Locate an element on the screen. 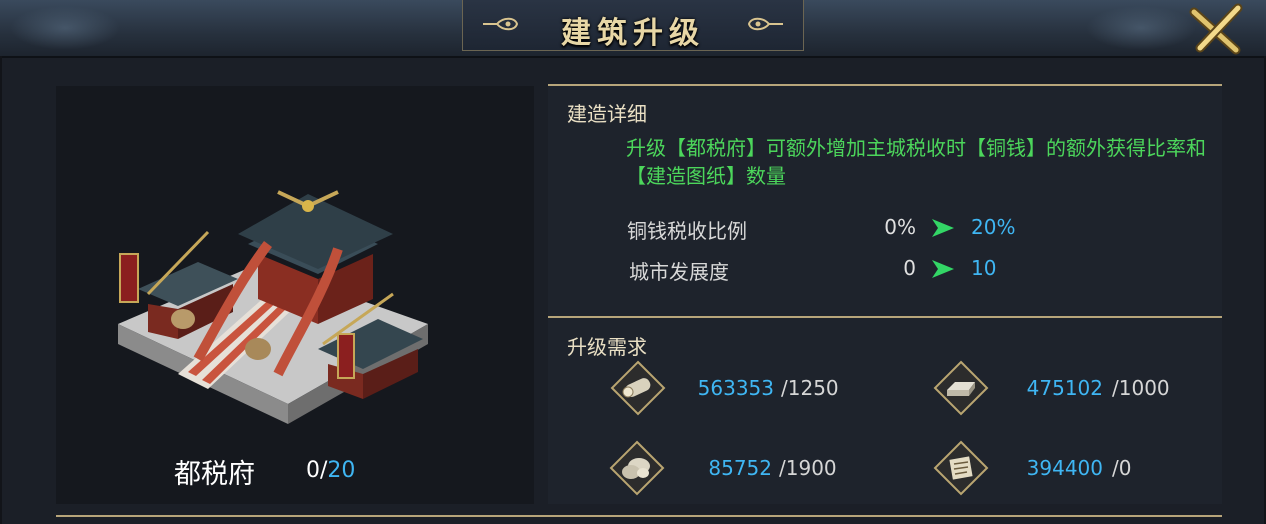 This screenshot has height=524, width=1266. tax-office-building-image is located at coordinates (273, 307).